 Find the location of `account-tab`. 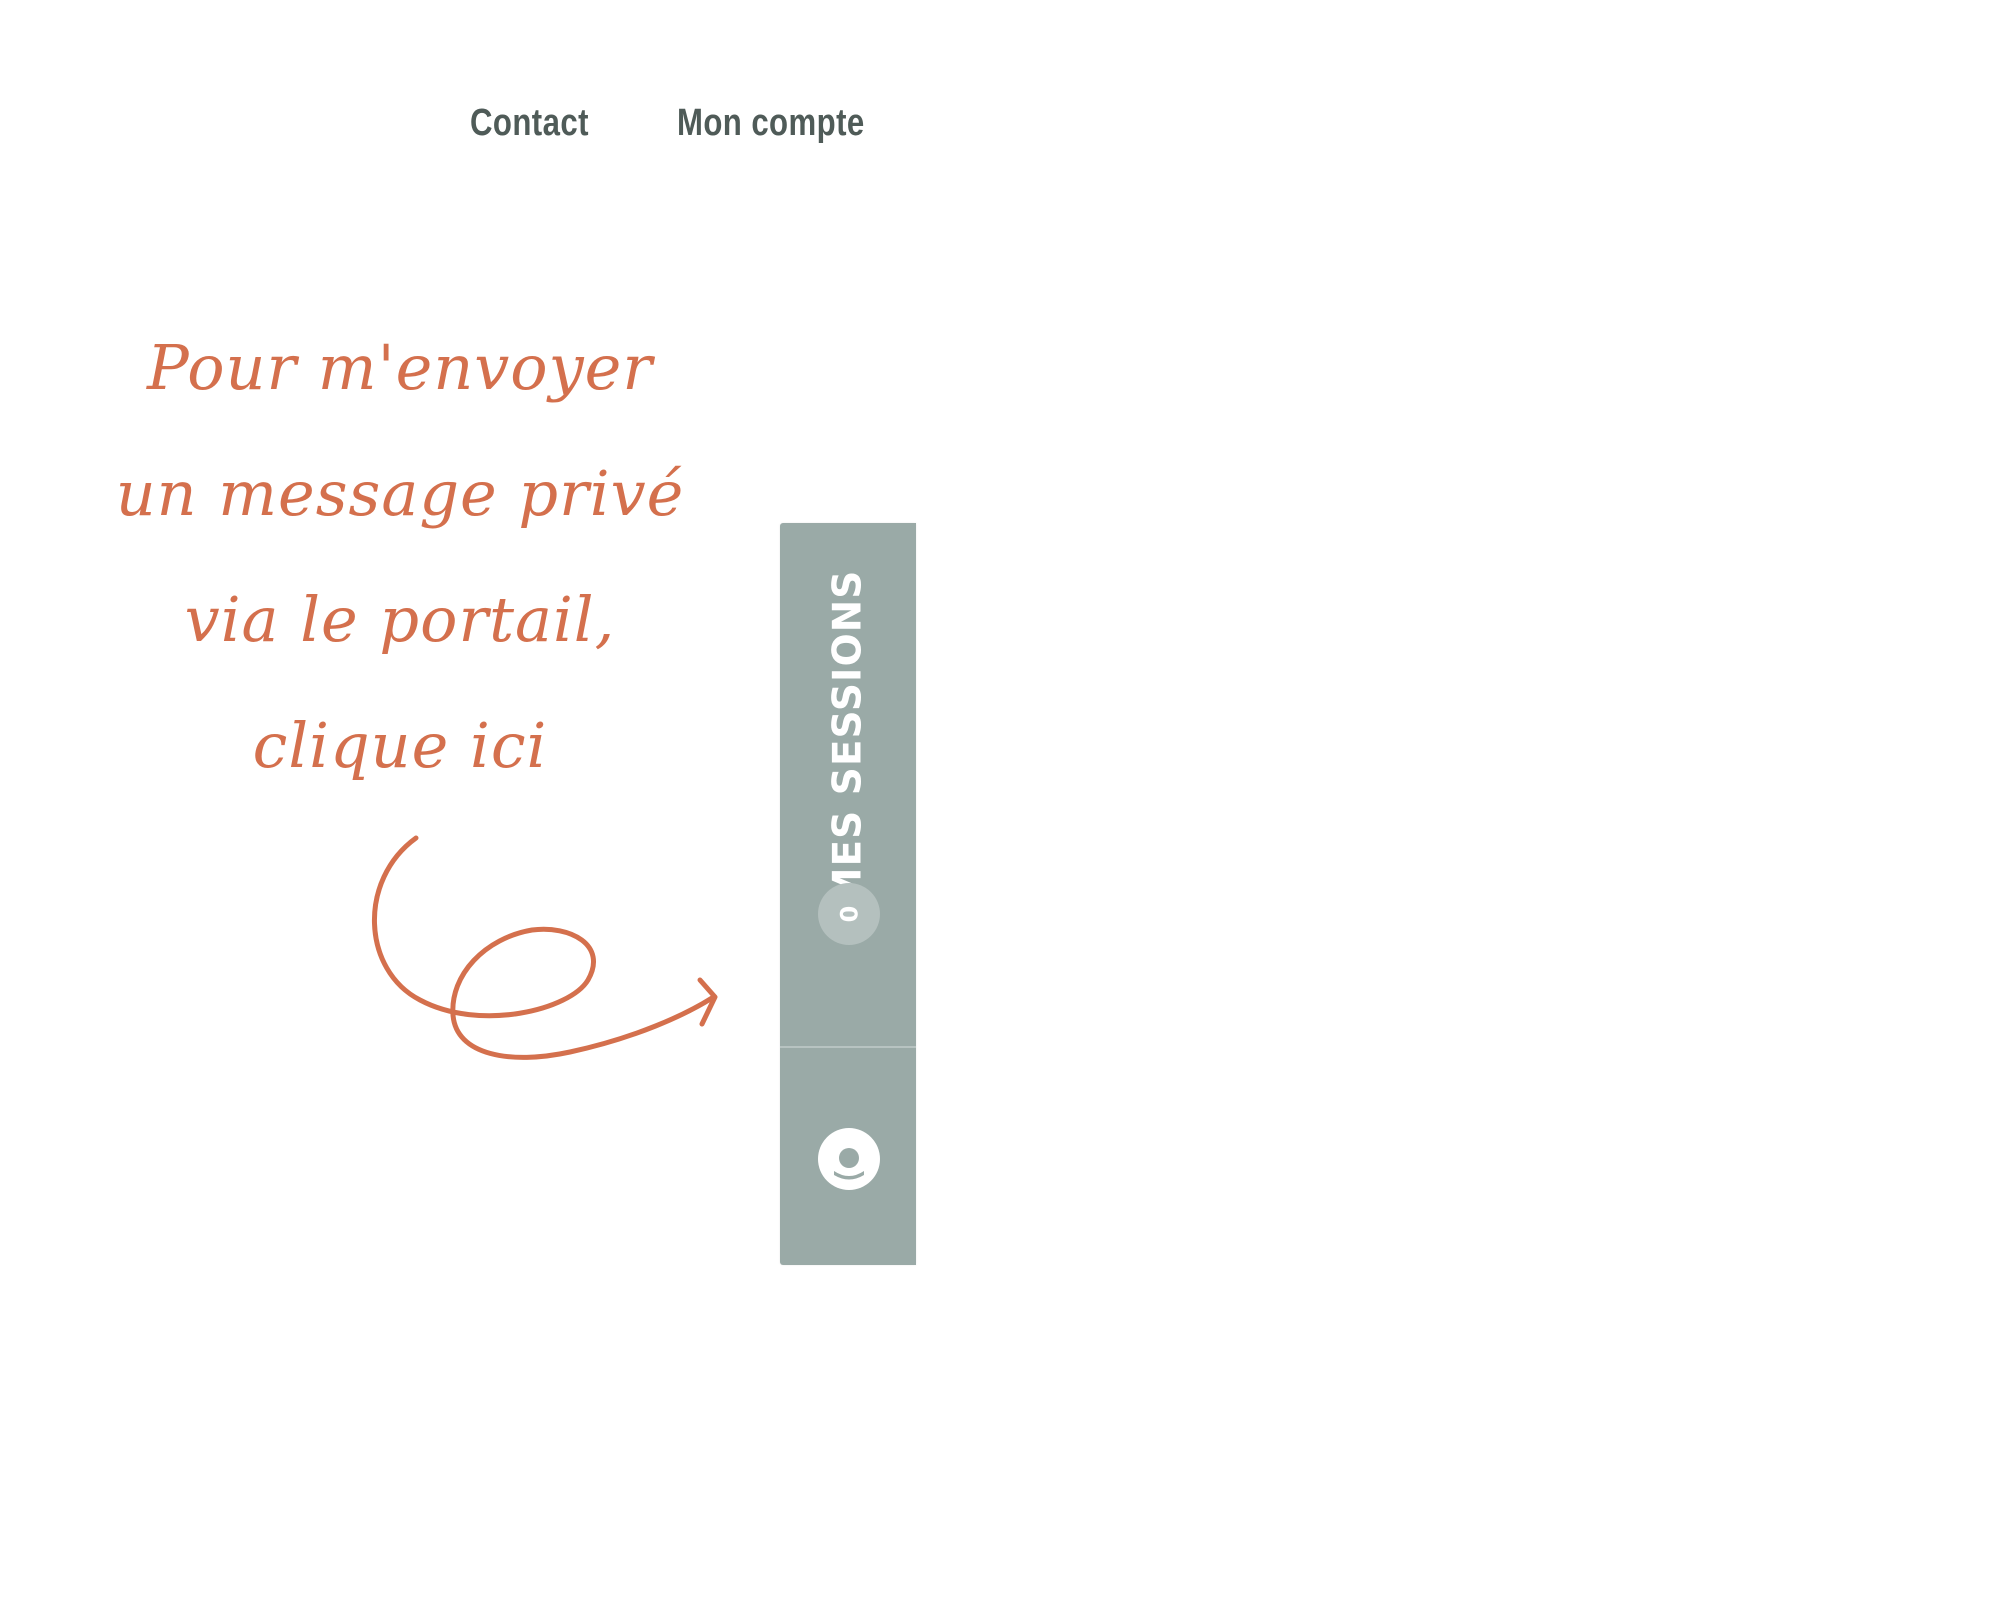

account-tab is located at coordinates (848, 1156).